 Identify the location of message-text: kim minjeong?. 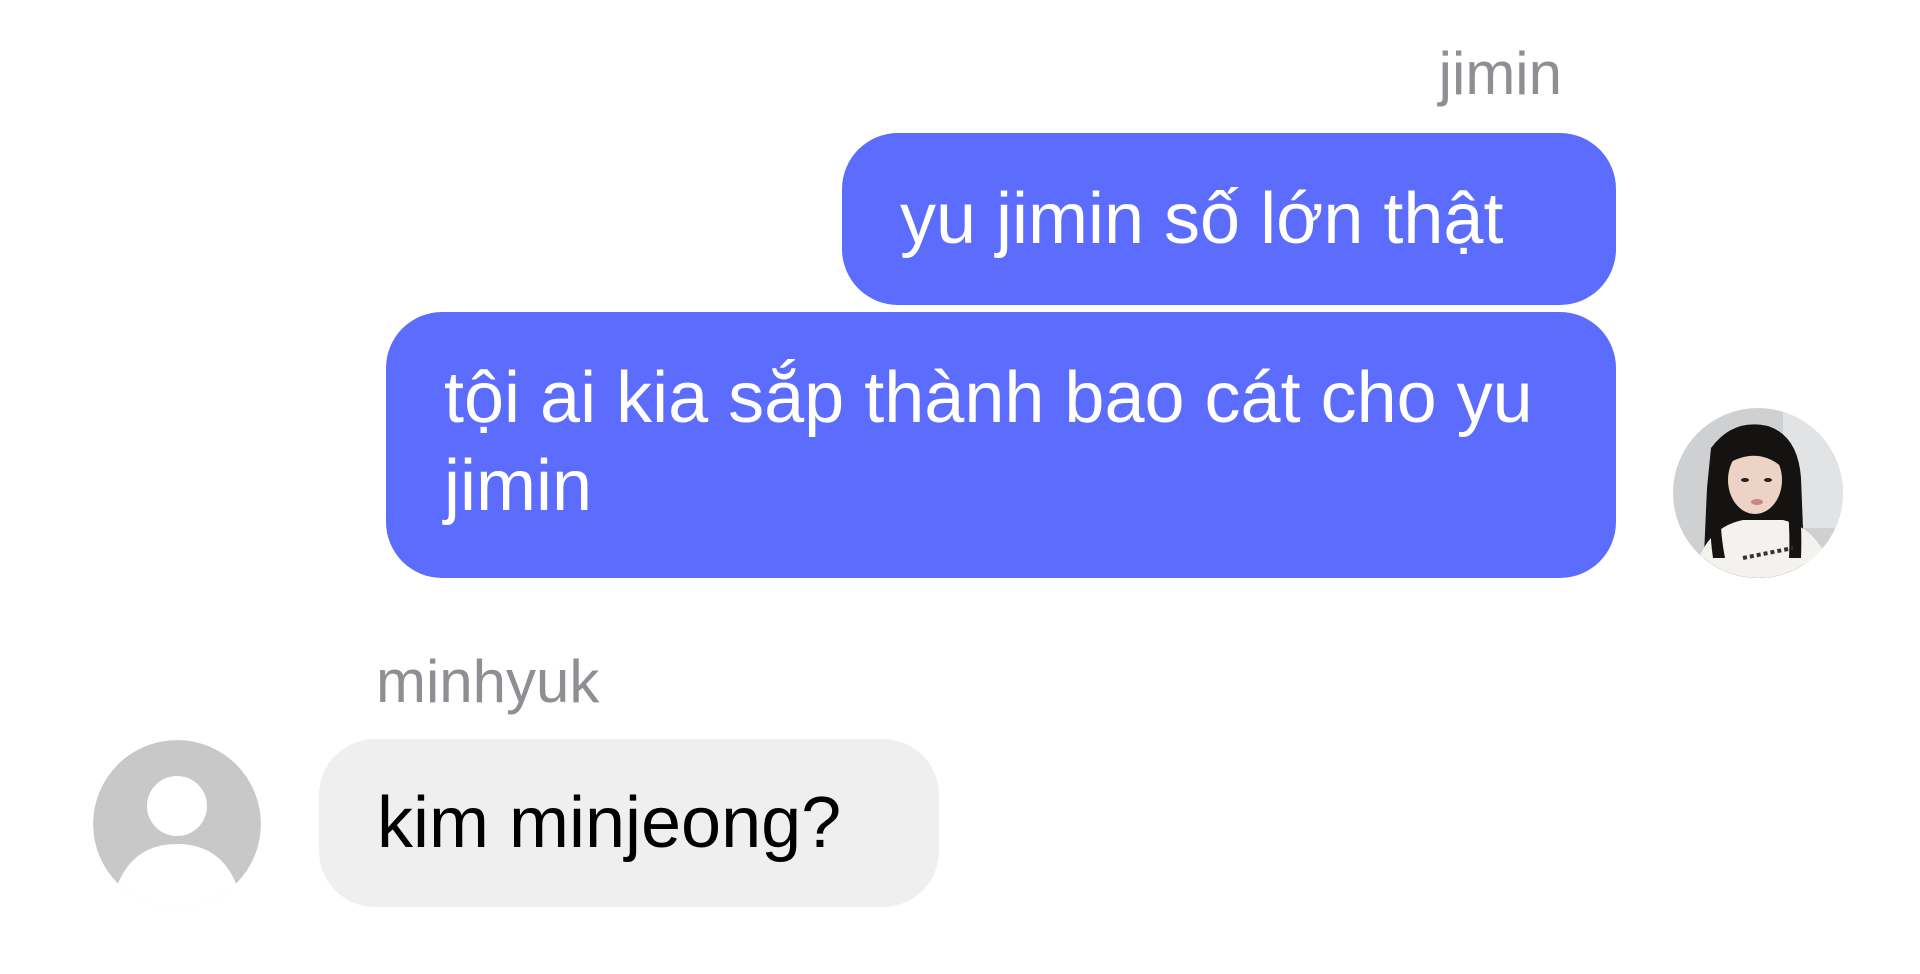
(609, 823).